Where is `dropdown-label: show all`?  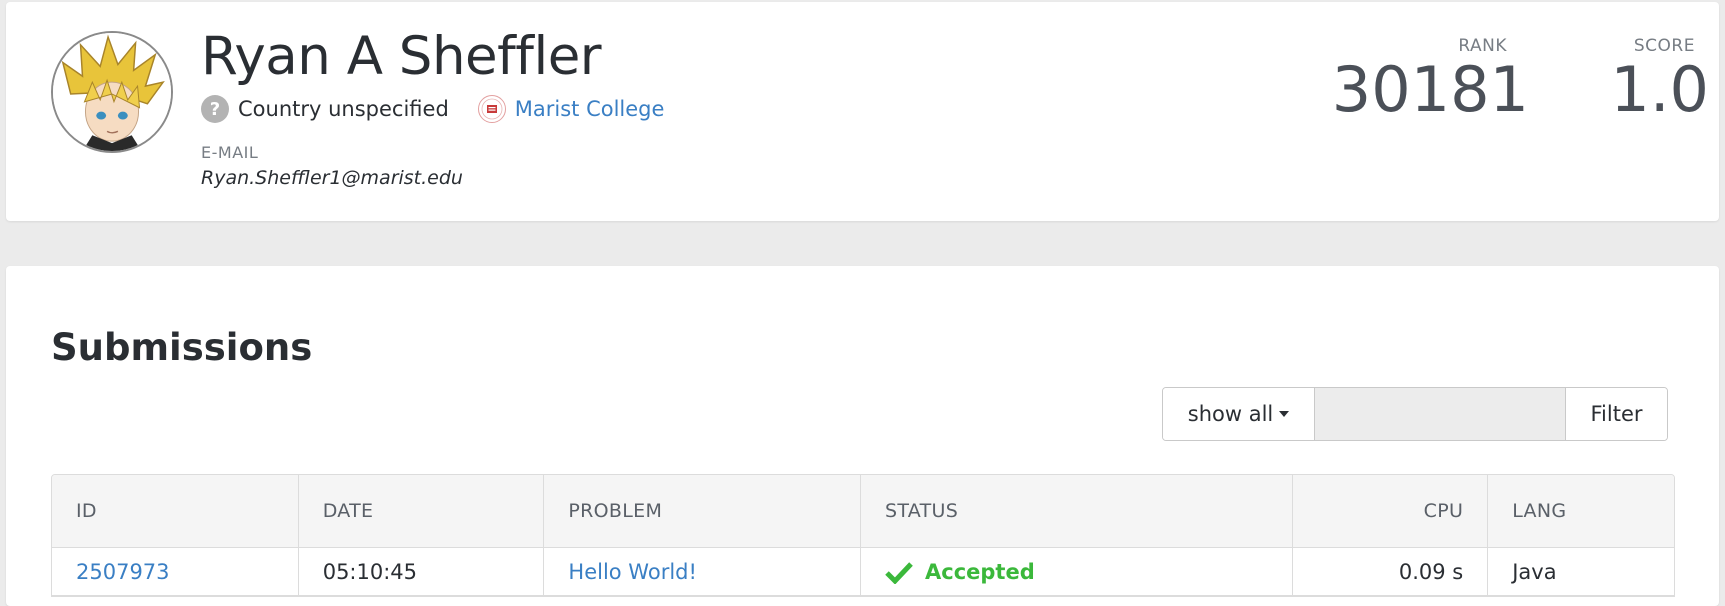
dropdown-label: show all is located at coordinates (1230, 414).